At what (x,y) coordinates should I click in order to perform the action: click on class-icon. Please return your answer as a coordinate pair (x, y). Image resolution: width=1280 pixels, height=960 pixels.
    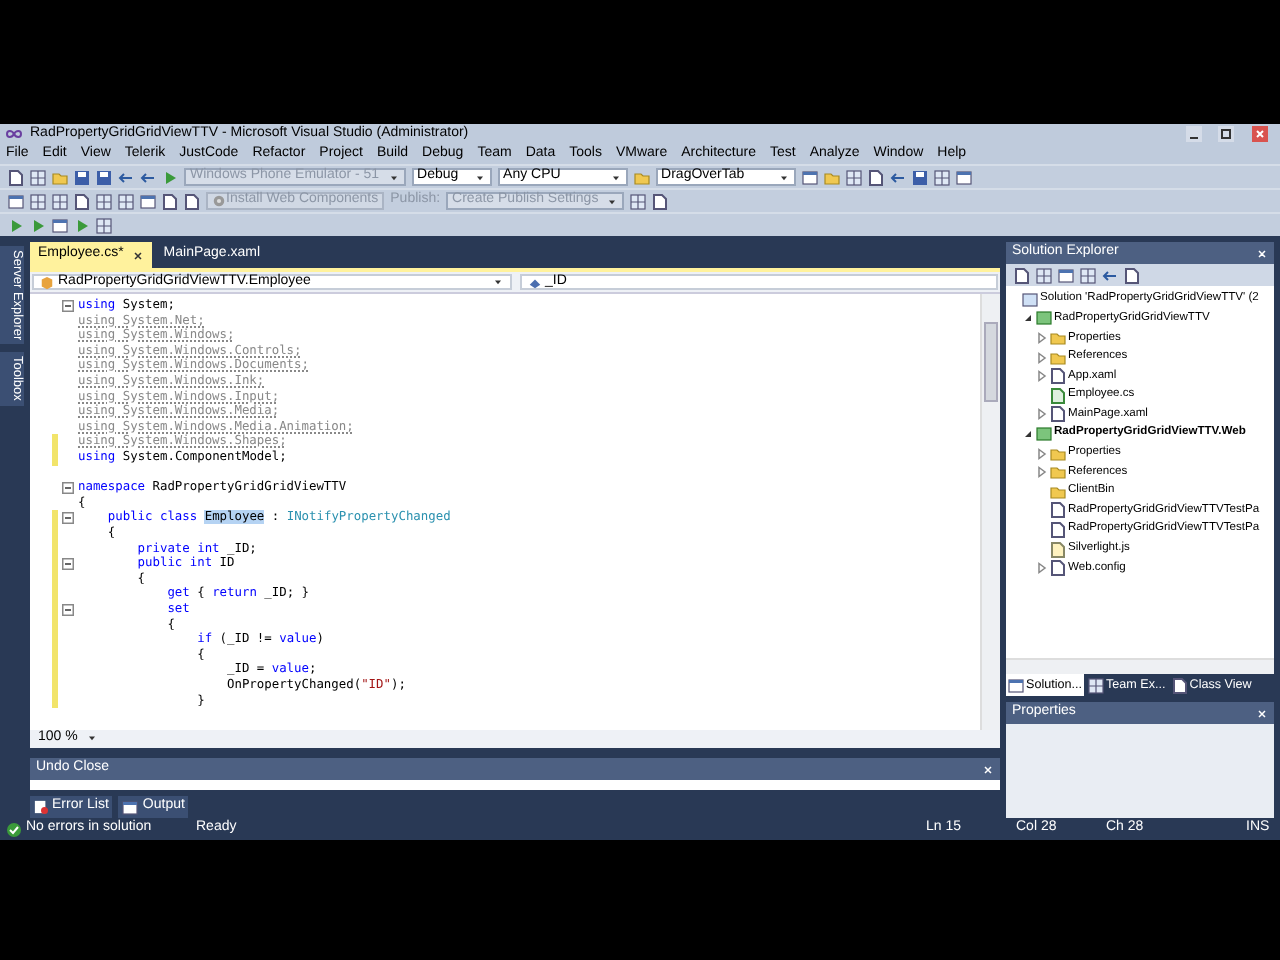
    Looking at the image, I should click on (47, 282).